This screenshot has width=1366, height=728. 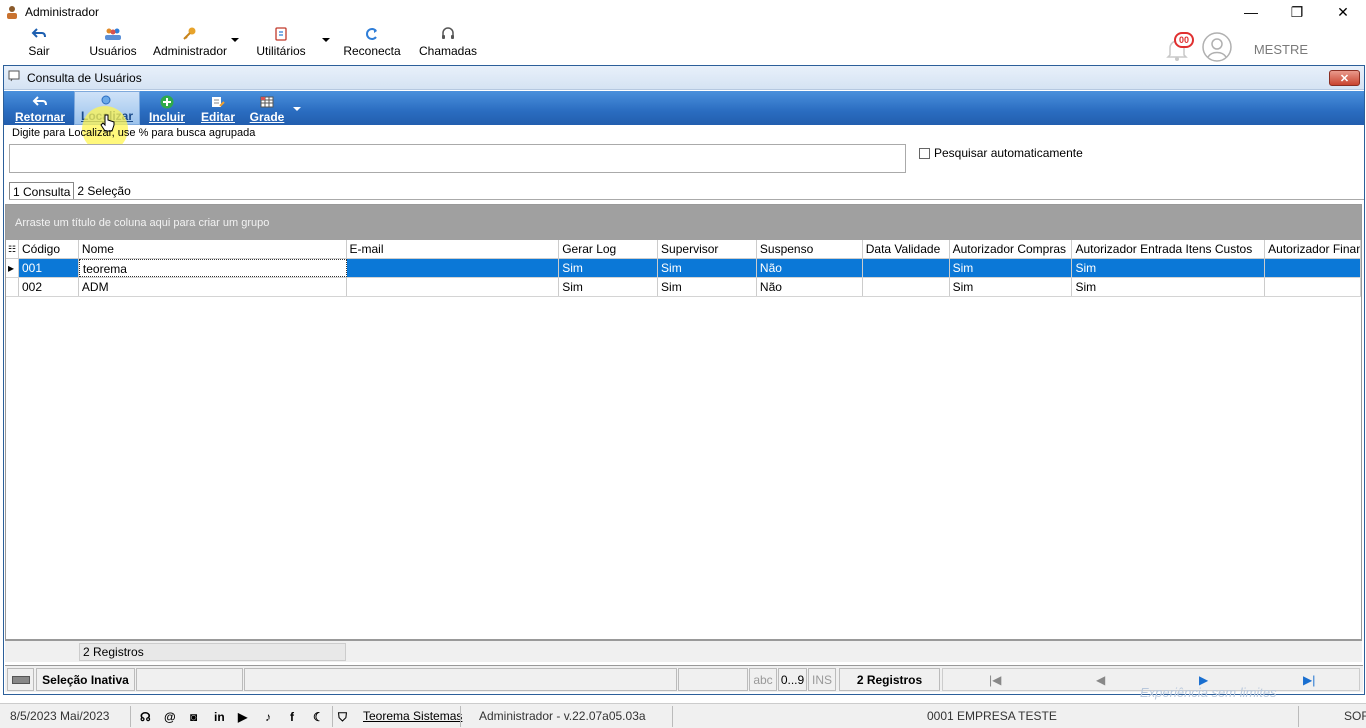 I want to click on include-label: Incluir, so click(x=166, y=117).